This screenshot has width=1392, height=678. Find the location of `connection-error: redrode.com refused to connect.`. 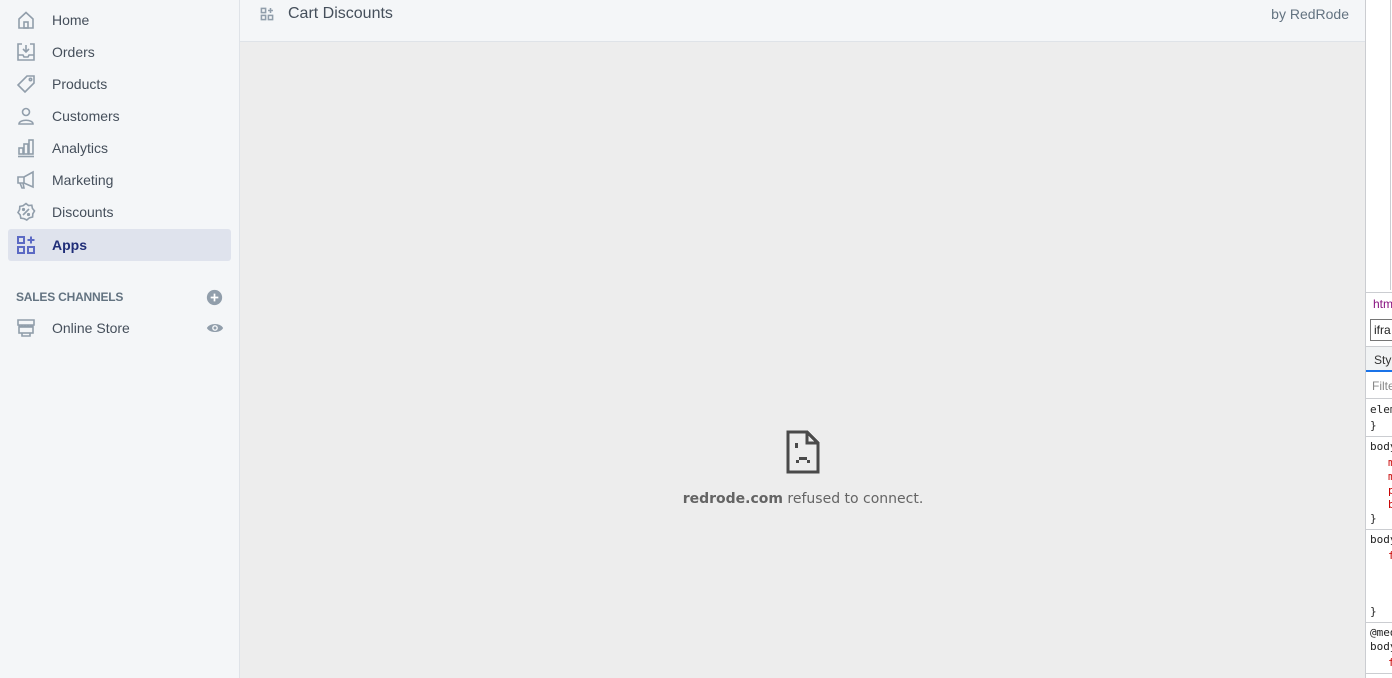

connection-error: redrode.com refused to connect. is located at coordinates (803, 468).